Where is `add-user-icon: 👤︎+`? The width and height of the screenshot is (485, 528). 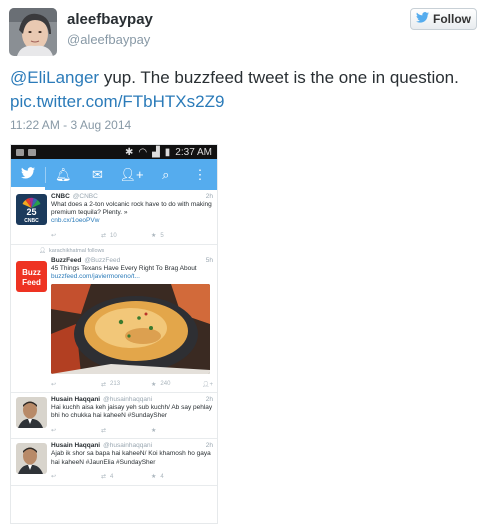
add-user-icon: 👤︎+ is located at coordinates (131, 174).